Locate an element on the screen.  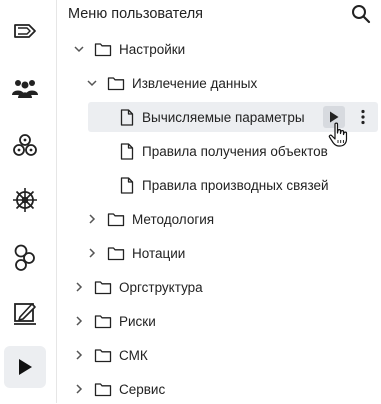
panel-title: Меню пользователя is located at coordinates (136, 14).